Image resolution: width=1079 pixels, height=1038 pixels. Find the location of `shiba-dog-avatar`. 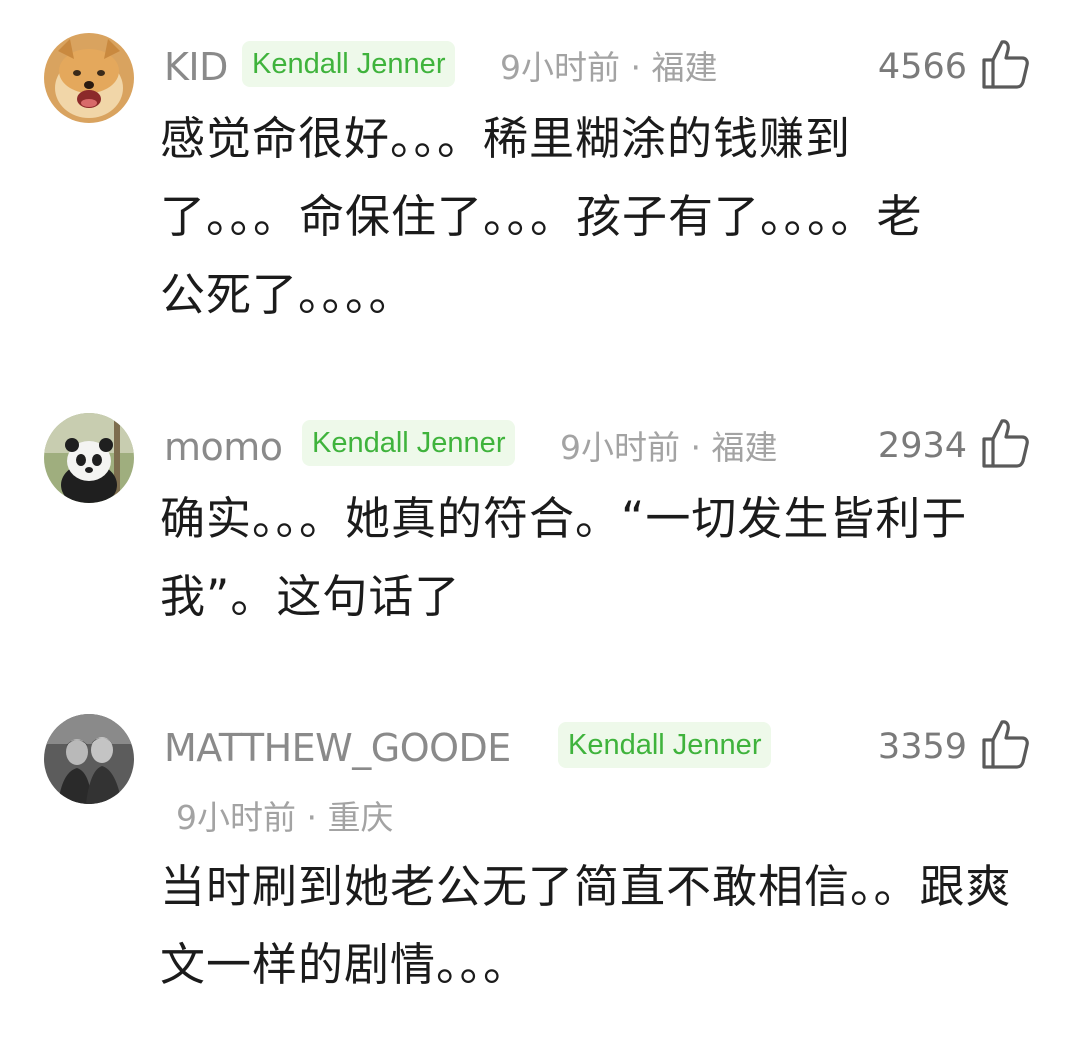

shiba-dog-avatar is located at coordinates (89, 78).